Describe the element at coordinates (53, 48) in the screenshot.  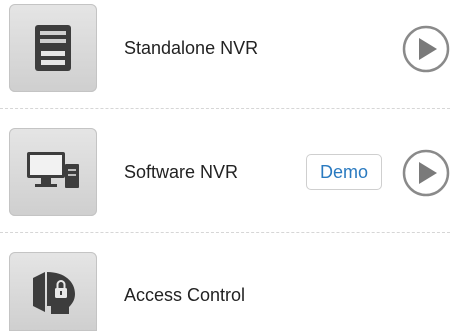
I see `standalone-nvr-icon` at that location.